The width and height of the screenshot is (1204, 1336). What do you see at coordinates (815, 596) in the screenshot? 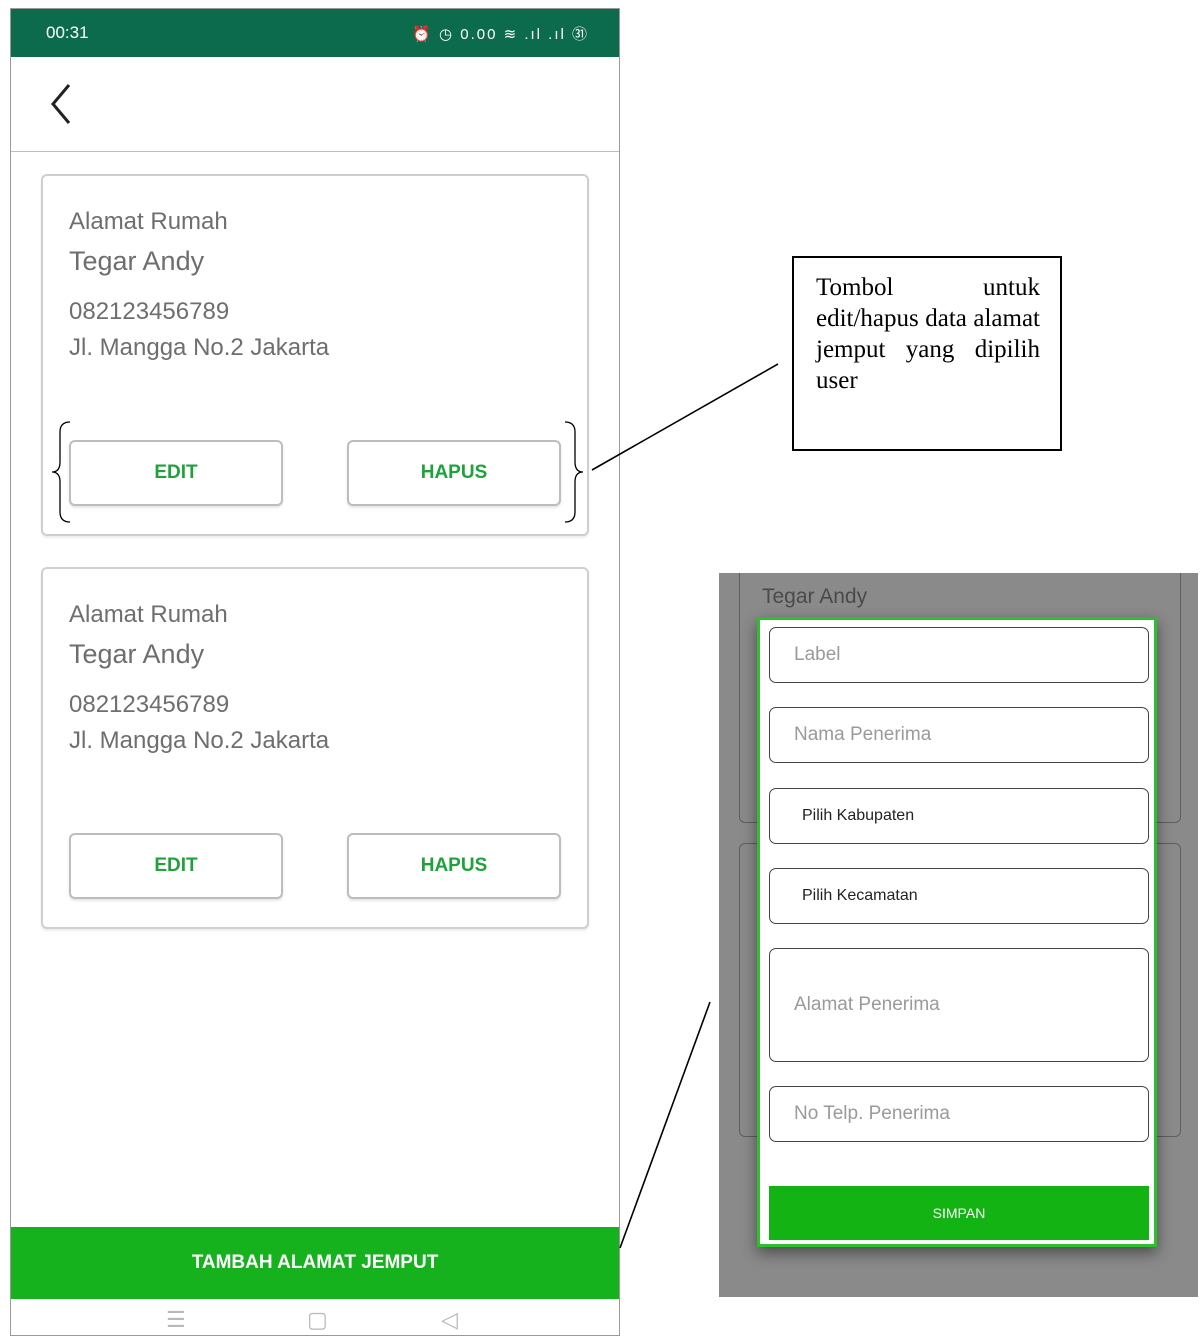
I see `background-recipient-name: Tegar Andy` at bounding box center [815, 596].